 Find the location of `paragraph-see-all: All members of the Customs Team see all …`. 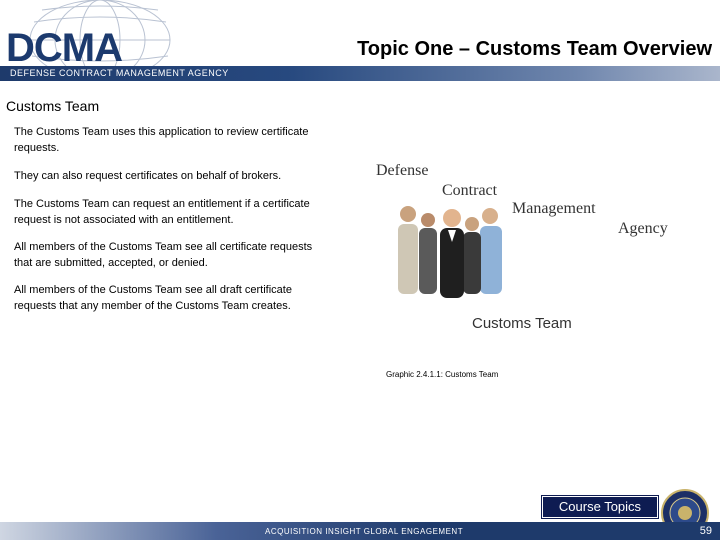

paragraph-see-all: All members of the Customs Team see all … is located at coordinates (163, 255).